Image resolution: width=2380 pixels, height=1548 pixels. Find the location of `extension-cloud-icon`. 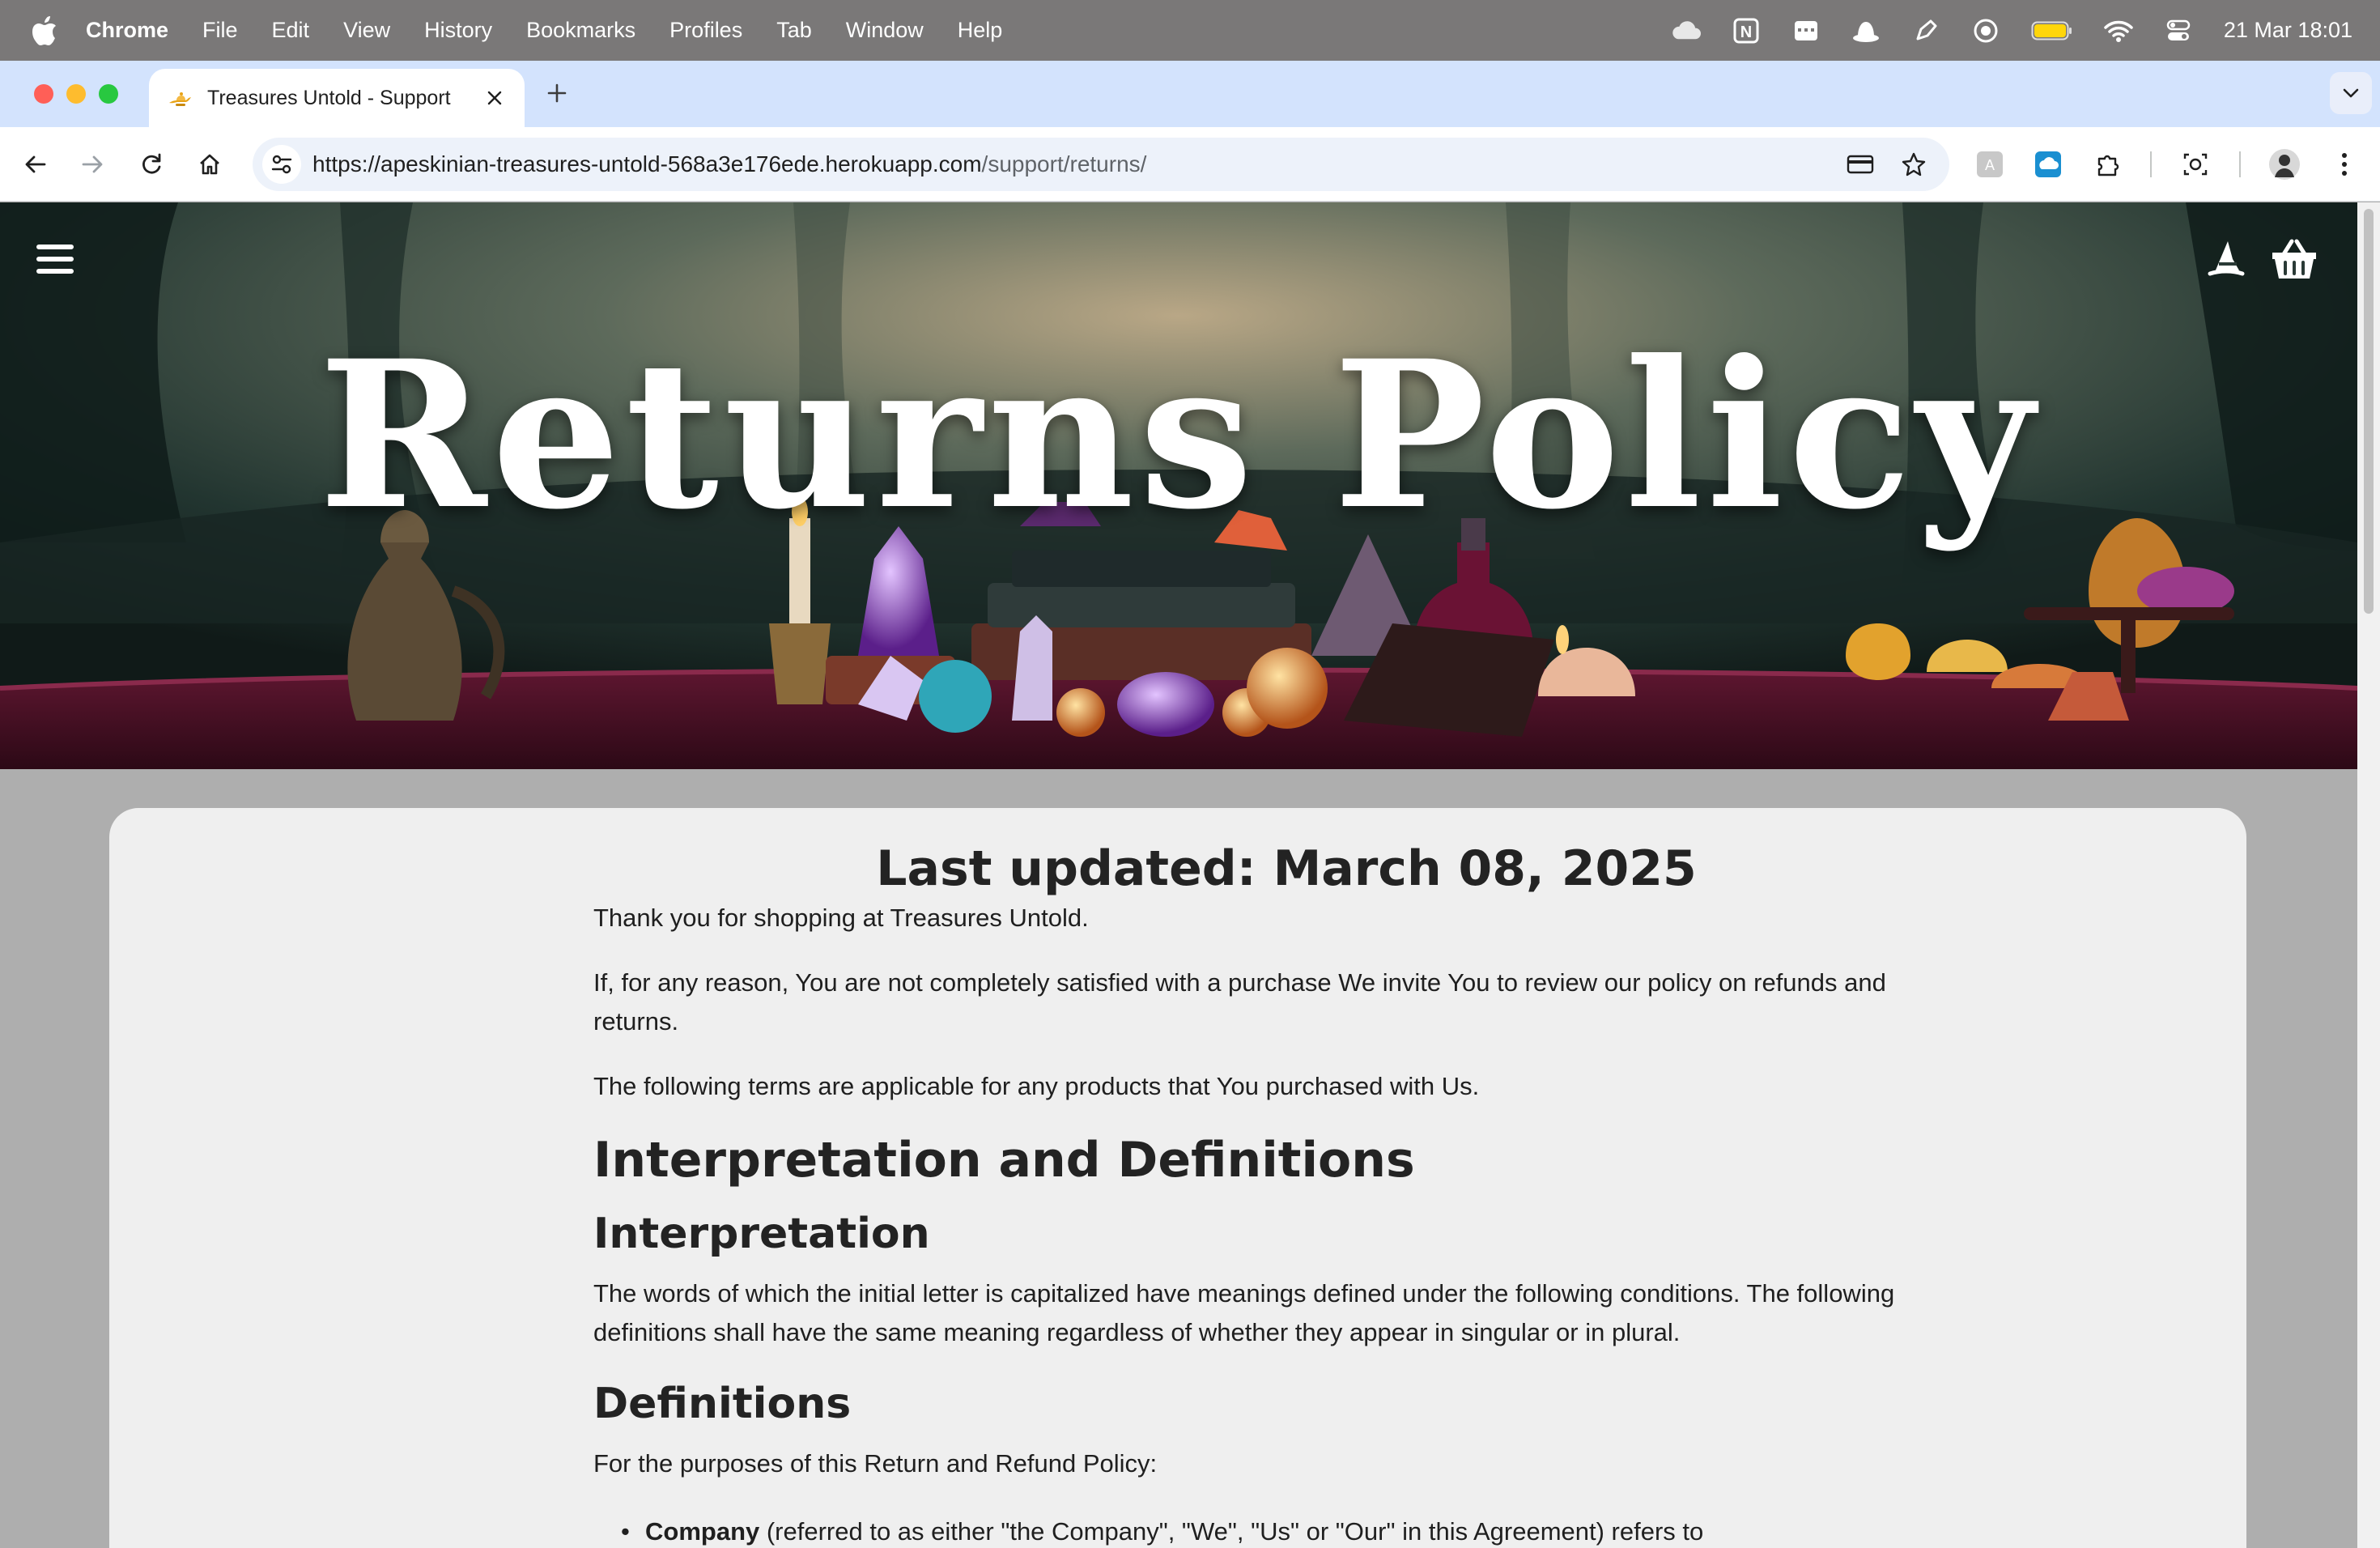

extension-cloud-icon is located at coordinates (2048, 165).